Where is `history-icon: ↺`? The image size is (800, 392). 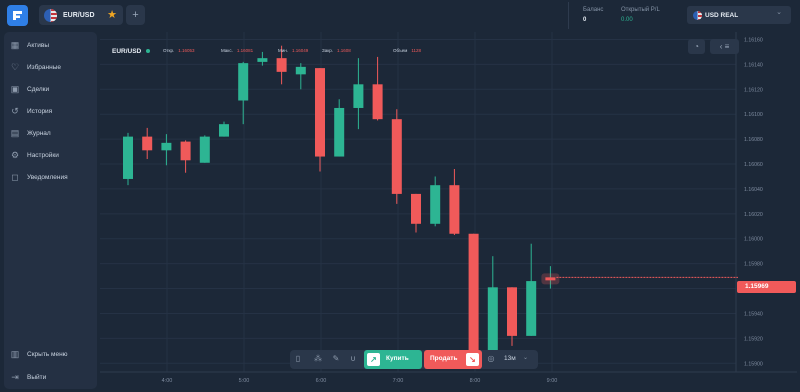
history-icon: ↺ is located at coordinates (15, 111).